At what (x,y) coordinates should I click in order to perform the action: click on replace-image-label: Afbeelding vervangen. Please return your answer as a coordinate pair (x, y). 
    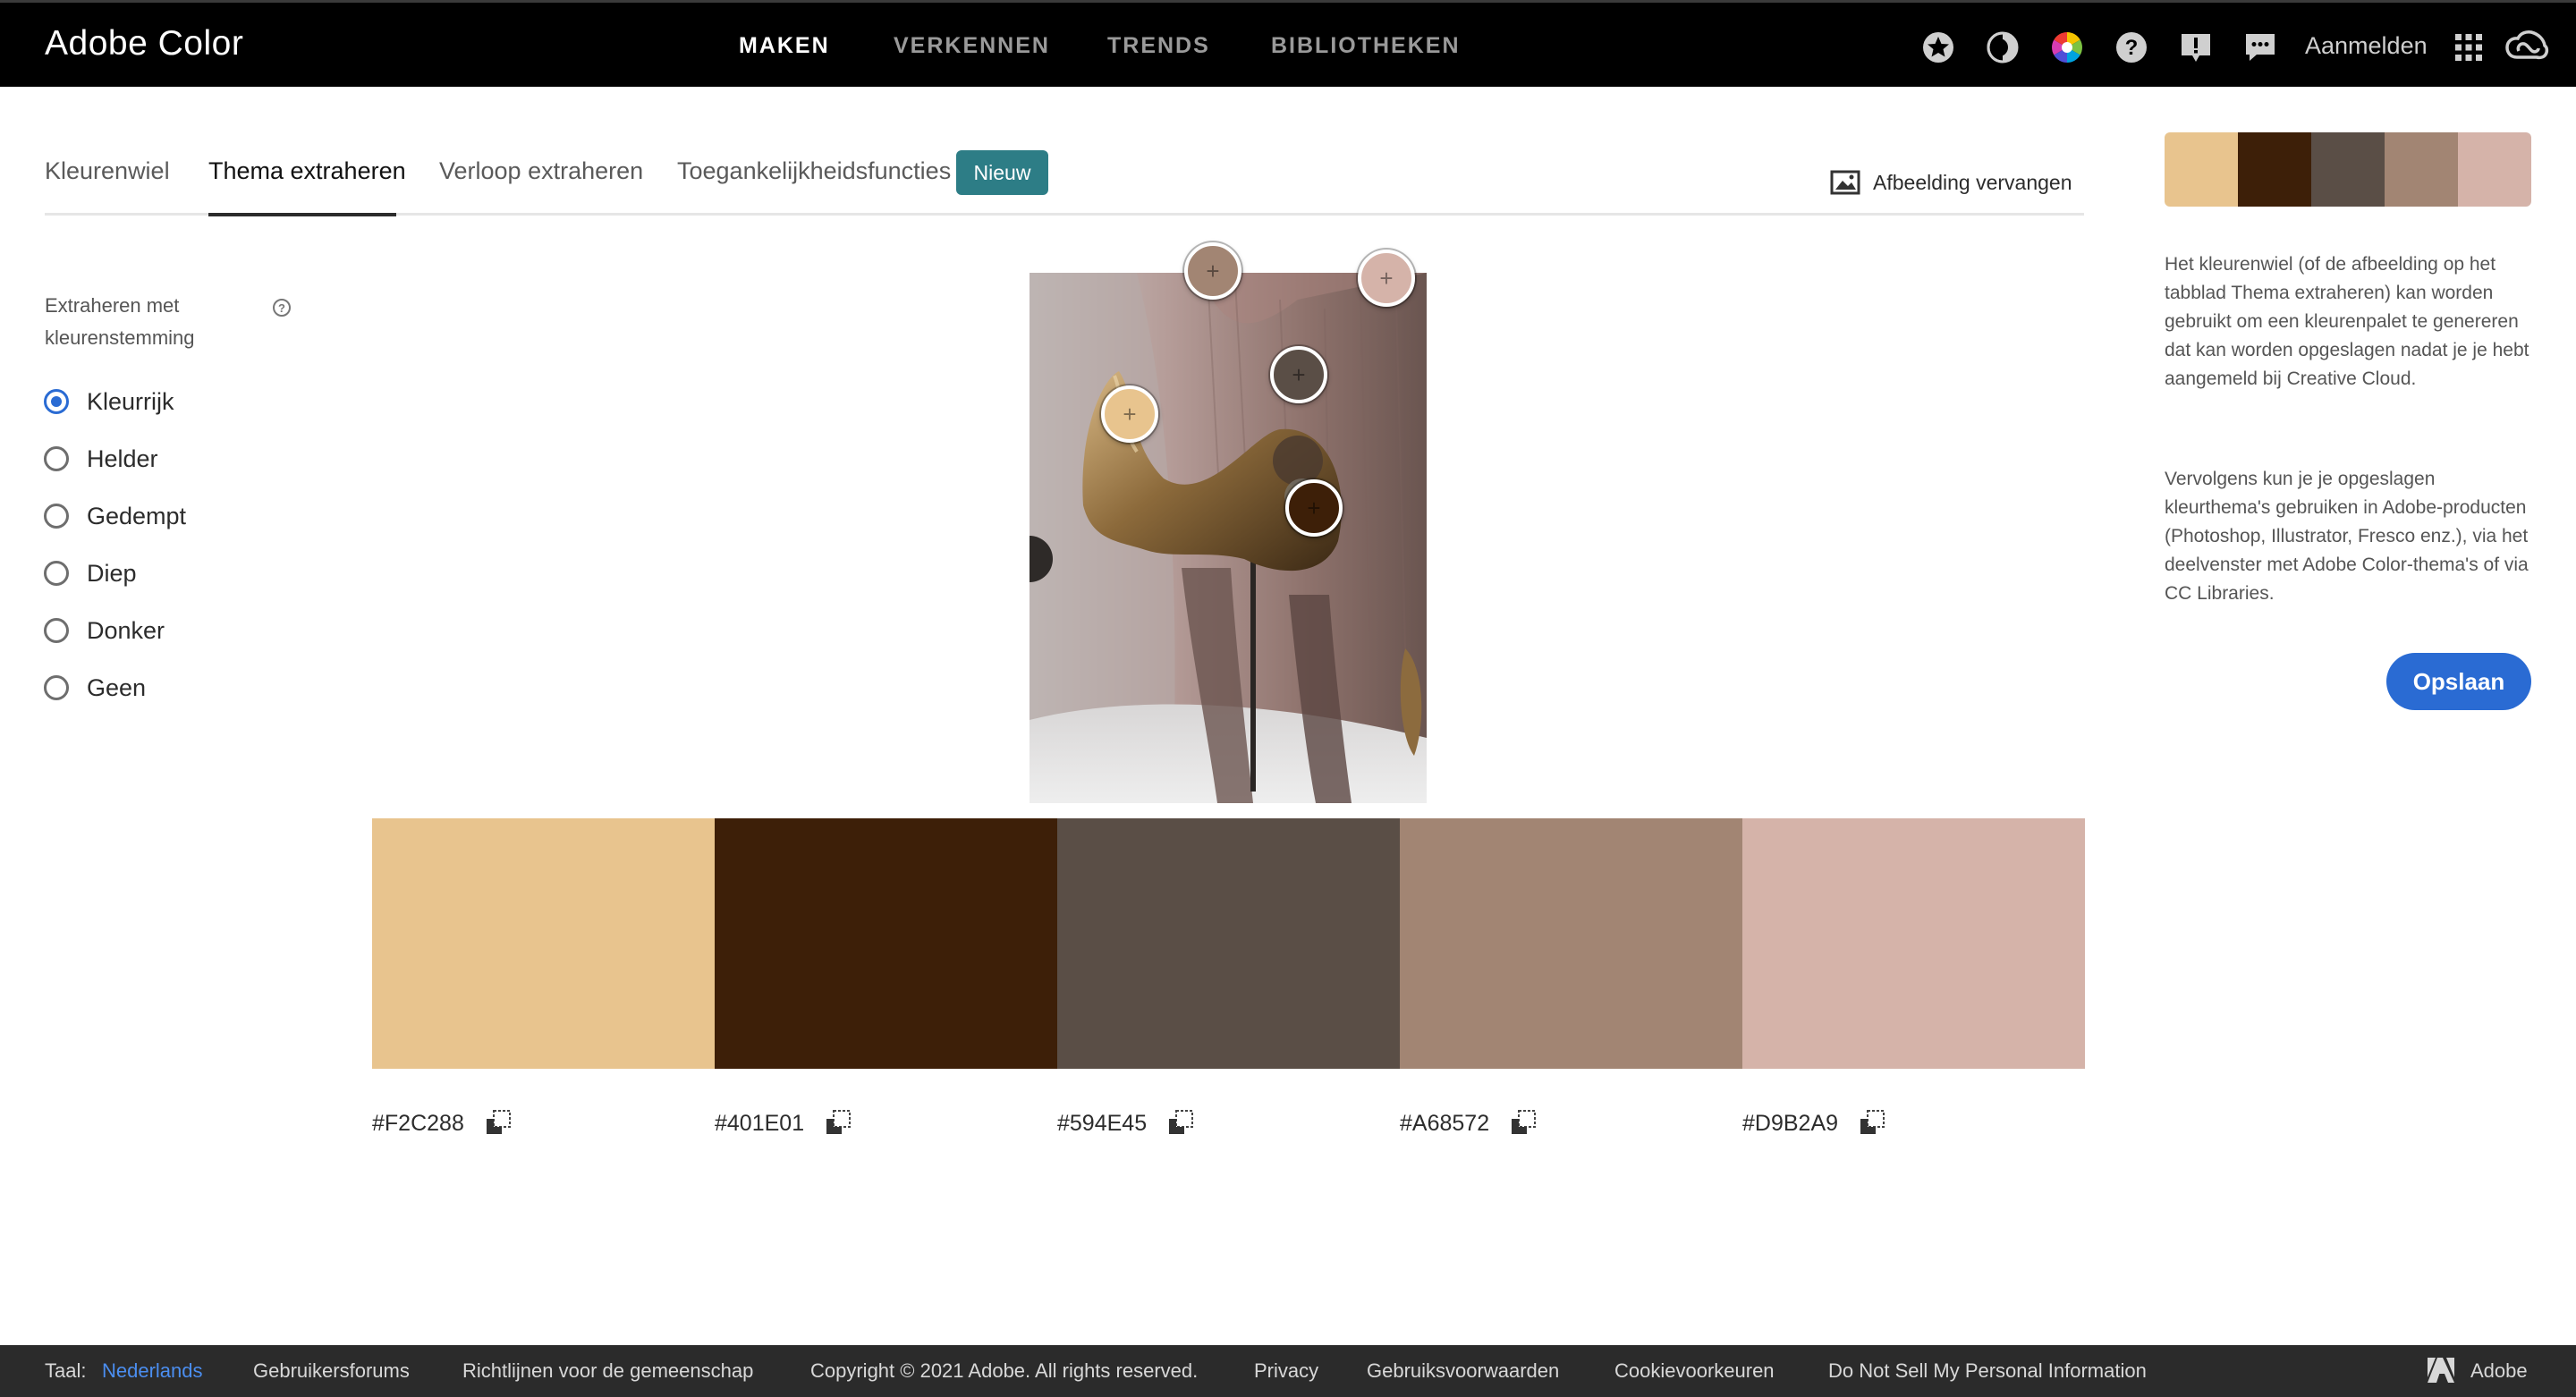
    Looking at the image, I should click on (1972, 182).